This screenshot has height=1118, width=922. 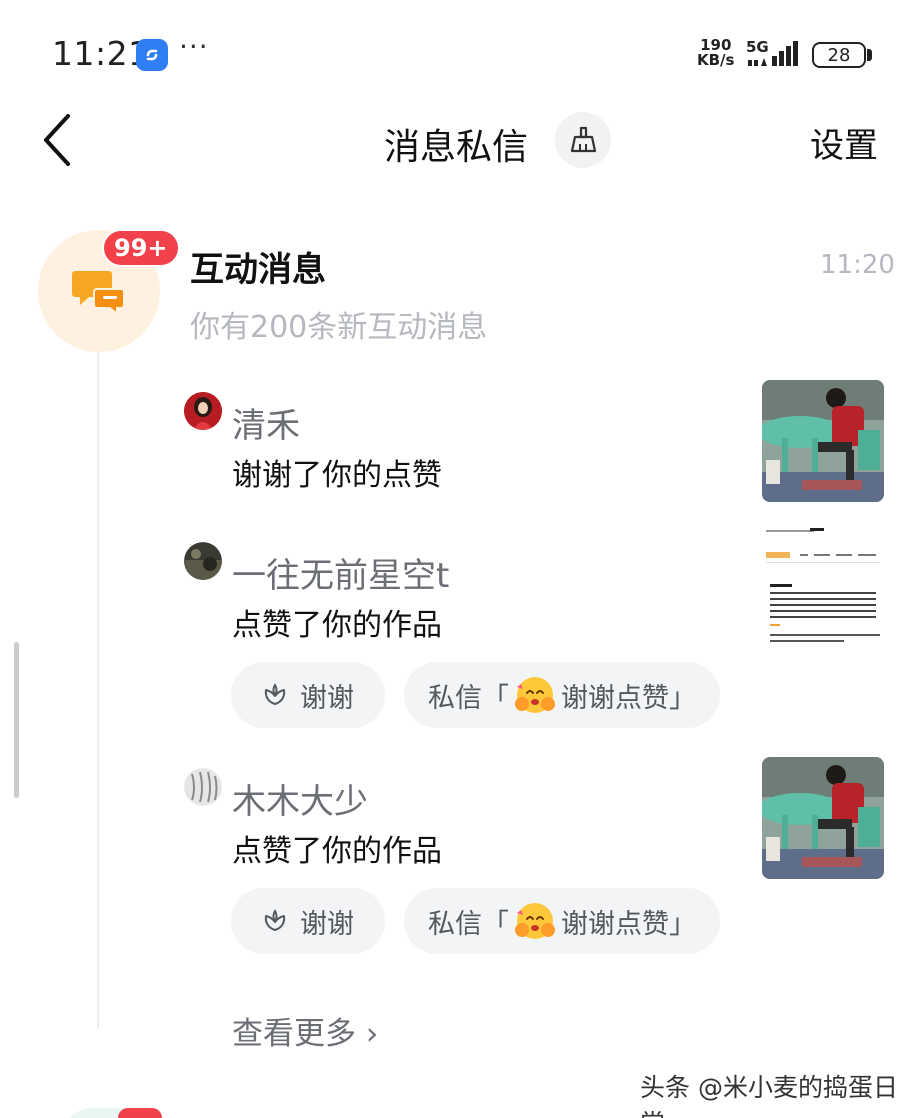 What do you see at coordinates (716, 52) in the screenshot?
I see `net-speed: 190 KB/s` at bounding box center [716, 52].